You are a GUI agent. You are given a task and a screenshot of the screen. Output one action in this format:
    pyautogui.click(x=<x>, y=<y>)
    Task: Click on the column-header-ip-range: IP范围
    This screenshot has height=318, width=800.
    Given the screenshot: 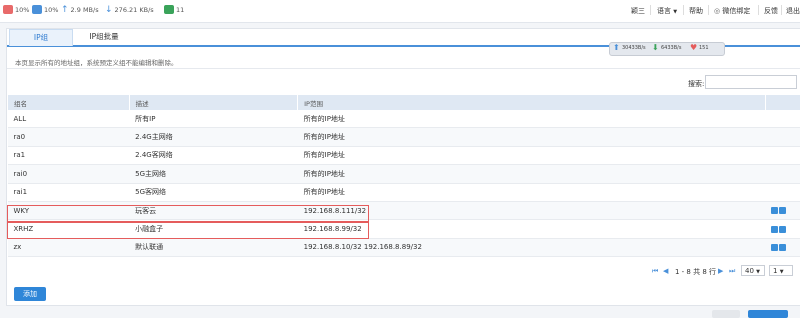 What is the action you would take?
    pyautogui.click(x=531, y=102)
    